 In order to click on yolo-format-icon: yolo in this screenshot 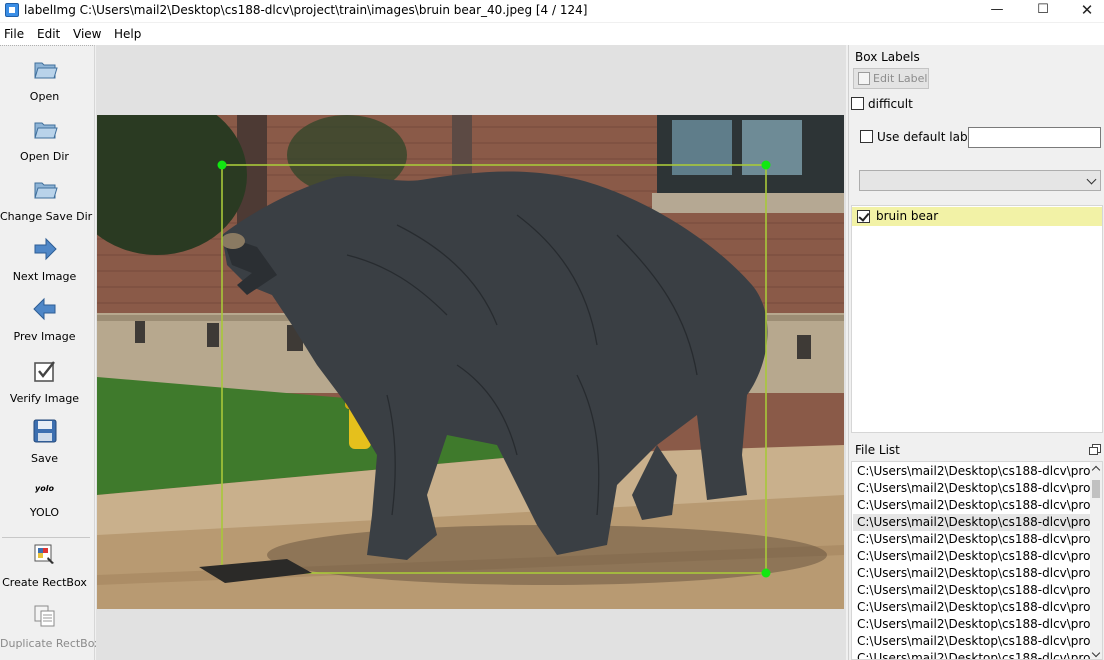, I will do `click(45, 489)`.